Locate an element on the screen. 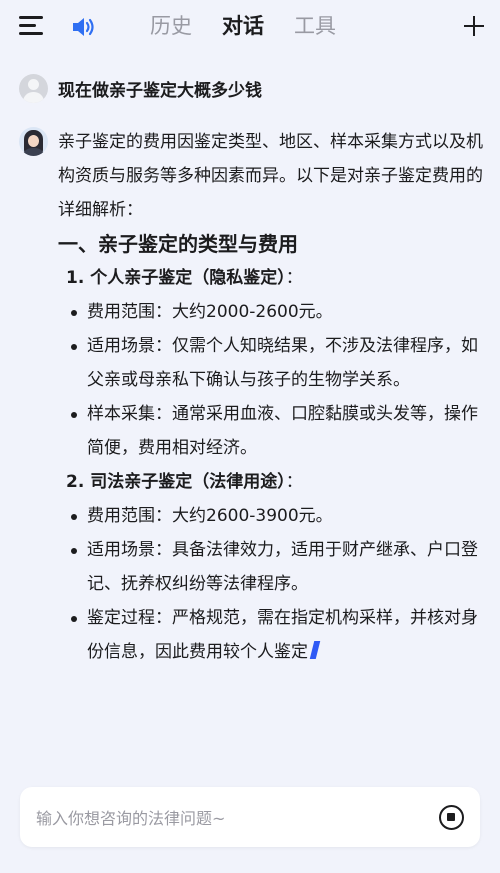  list-item: 费用范围：大约2000-2600元。 is located at coordinates (273, 312).